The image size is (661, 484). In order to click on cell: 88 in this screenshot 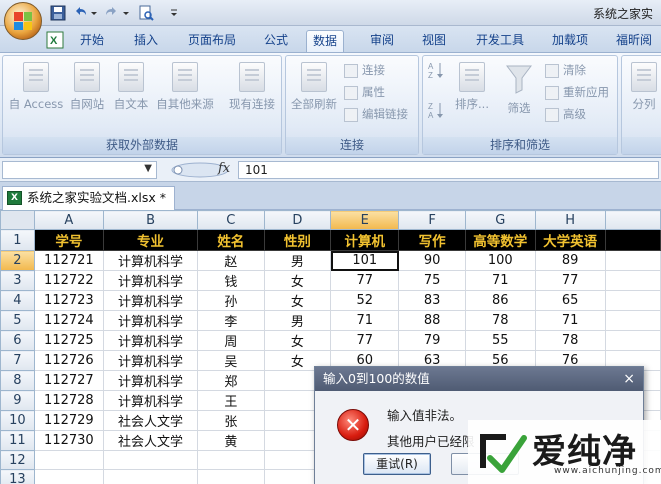, I will do `click(432, 320)`.